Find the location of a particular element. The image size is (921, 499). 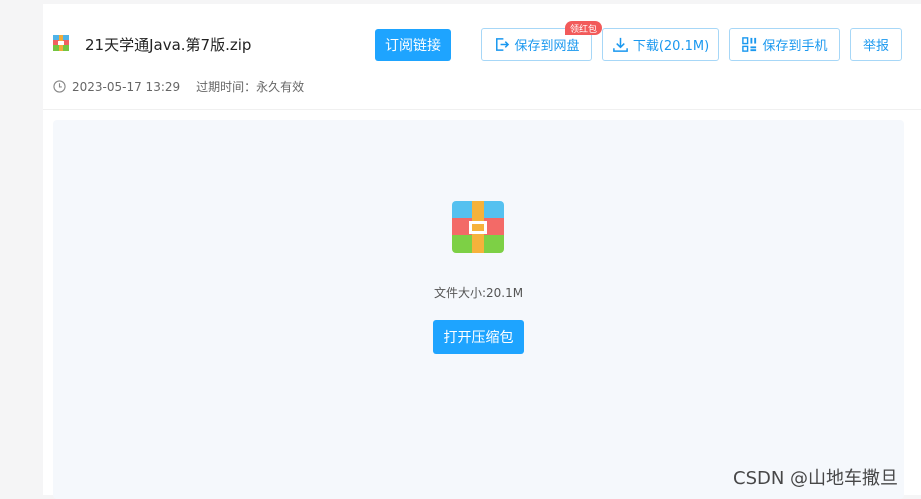

save-to-cloud-icon is located at coordinates (503, 44).